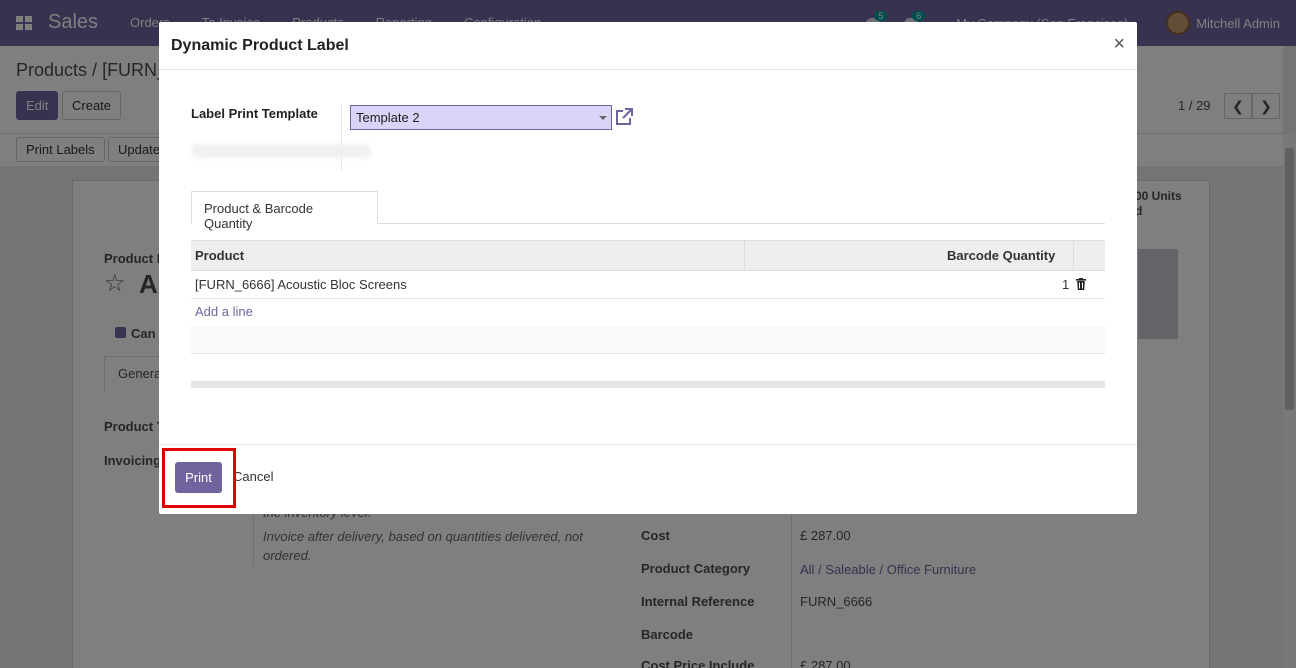 This screenshot has height=668, width=1296. What do you see at coordinates (281, 151) in the screenshot?
I see `blurred-field` at bounding box center [281, 151].